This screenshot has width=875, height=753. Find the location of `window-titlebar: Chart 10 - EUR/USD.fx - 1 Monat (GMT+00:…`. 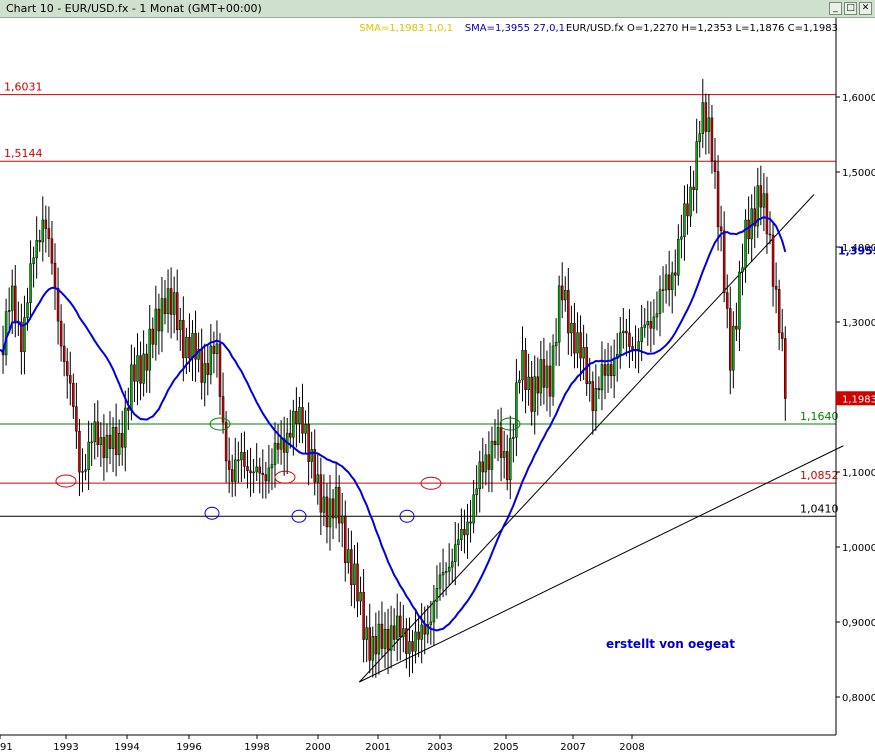

window-titlebar: Chart 10 - EUR/USD.fx - 1 Monat (GMT+00:… is located at coordinates (437, 9).